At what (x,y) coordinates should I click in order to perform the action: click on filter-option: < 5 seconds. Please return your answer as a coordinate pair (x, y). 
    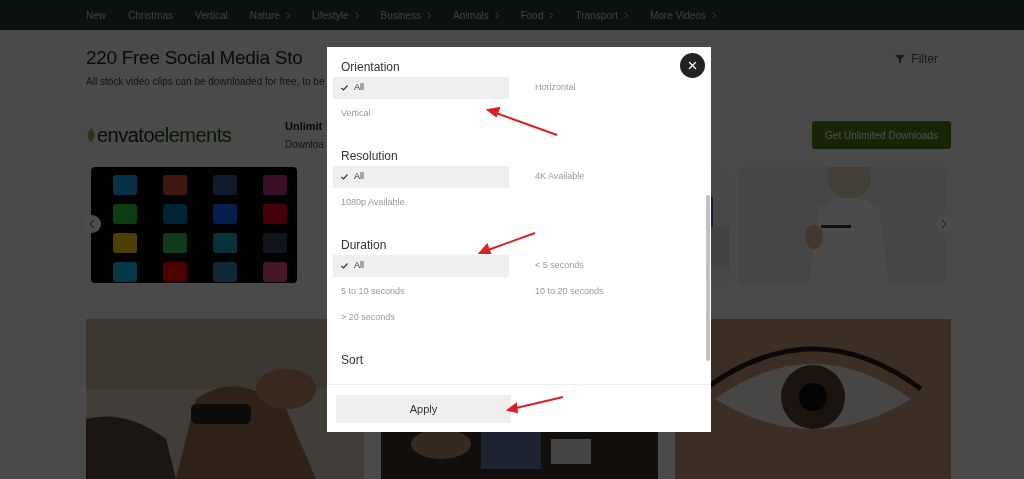
    Looking at the image, I should click on (615, 266).